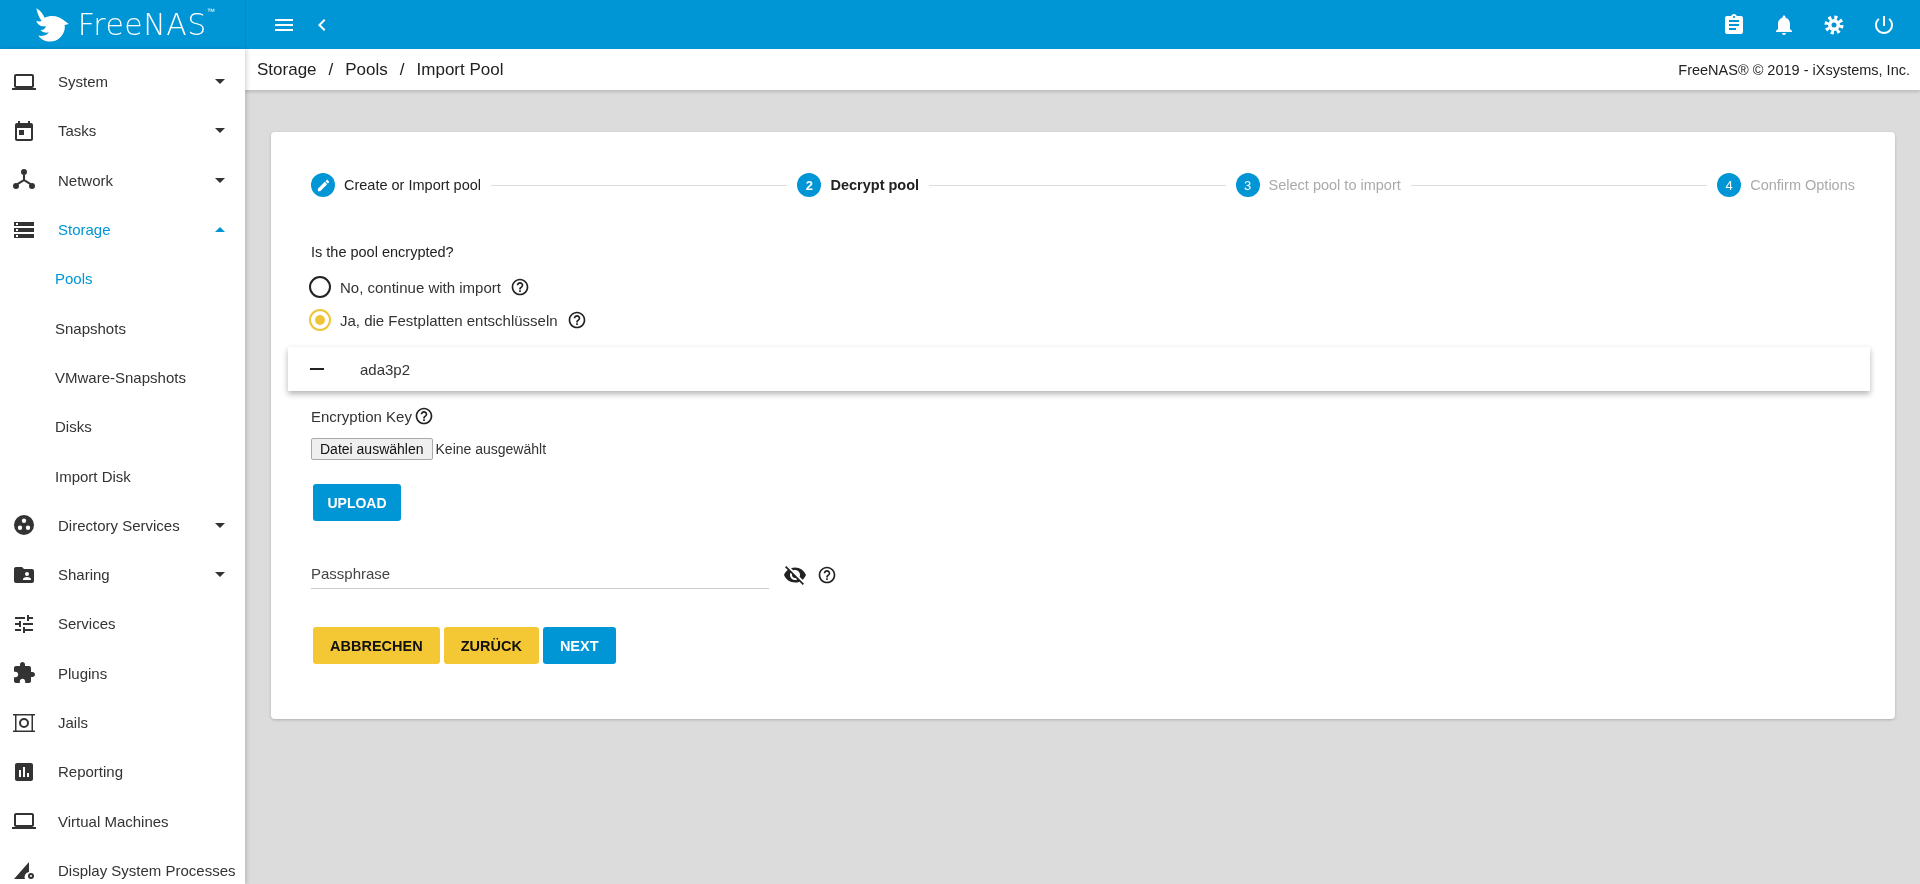  What do you see at coordinates (122, 624) in the screenshot?
I see `sidebar-item: Services` at bounding box center [122, 624].